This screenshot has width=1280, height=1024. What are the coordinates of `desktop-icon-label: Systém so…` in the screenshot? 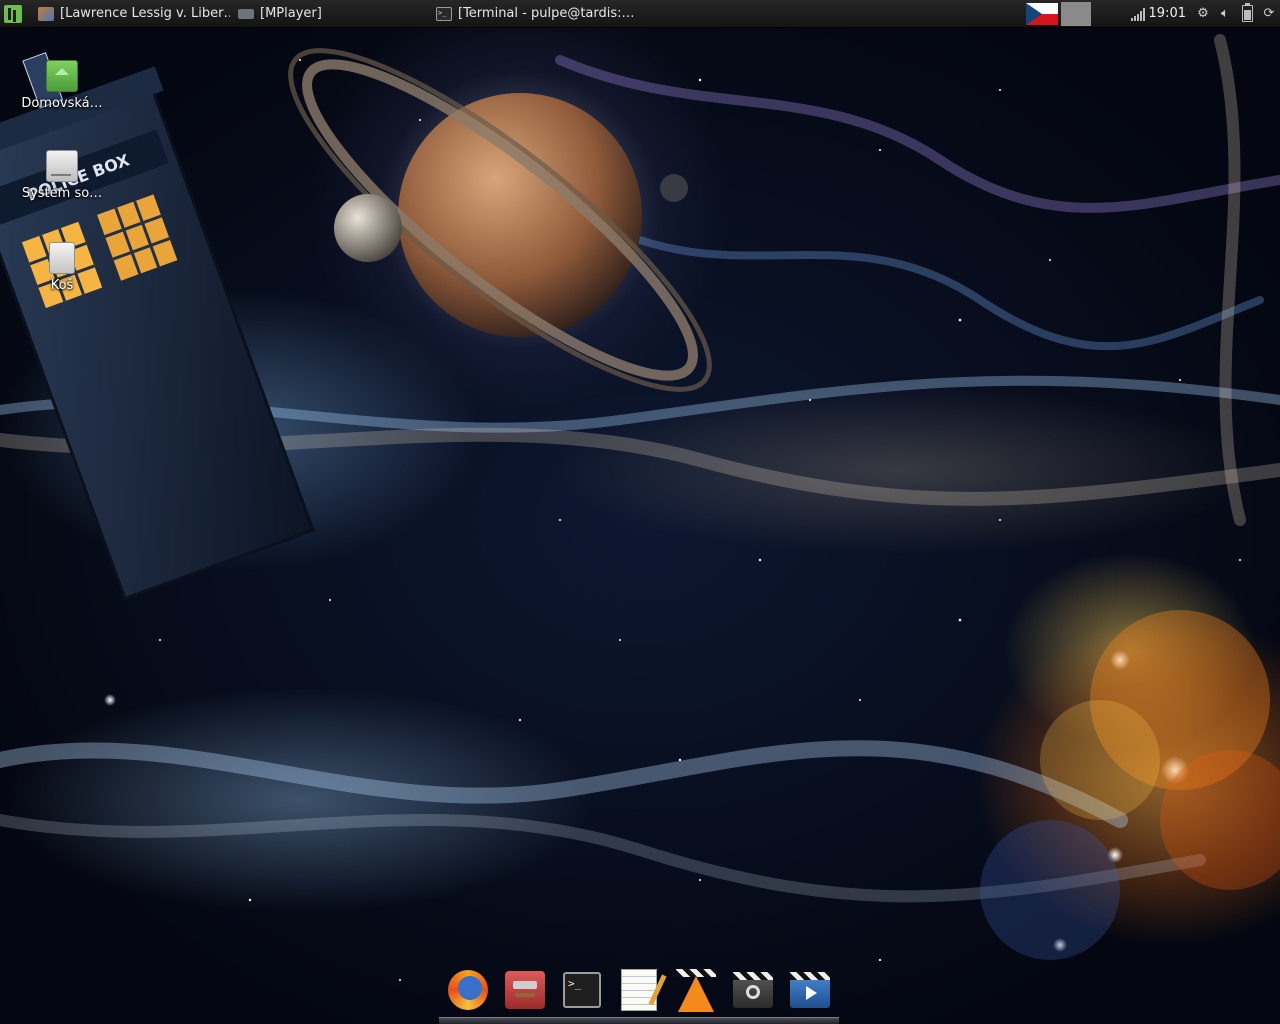 It's located at (62, 193).